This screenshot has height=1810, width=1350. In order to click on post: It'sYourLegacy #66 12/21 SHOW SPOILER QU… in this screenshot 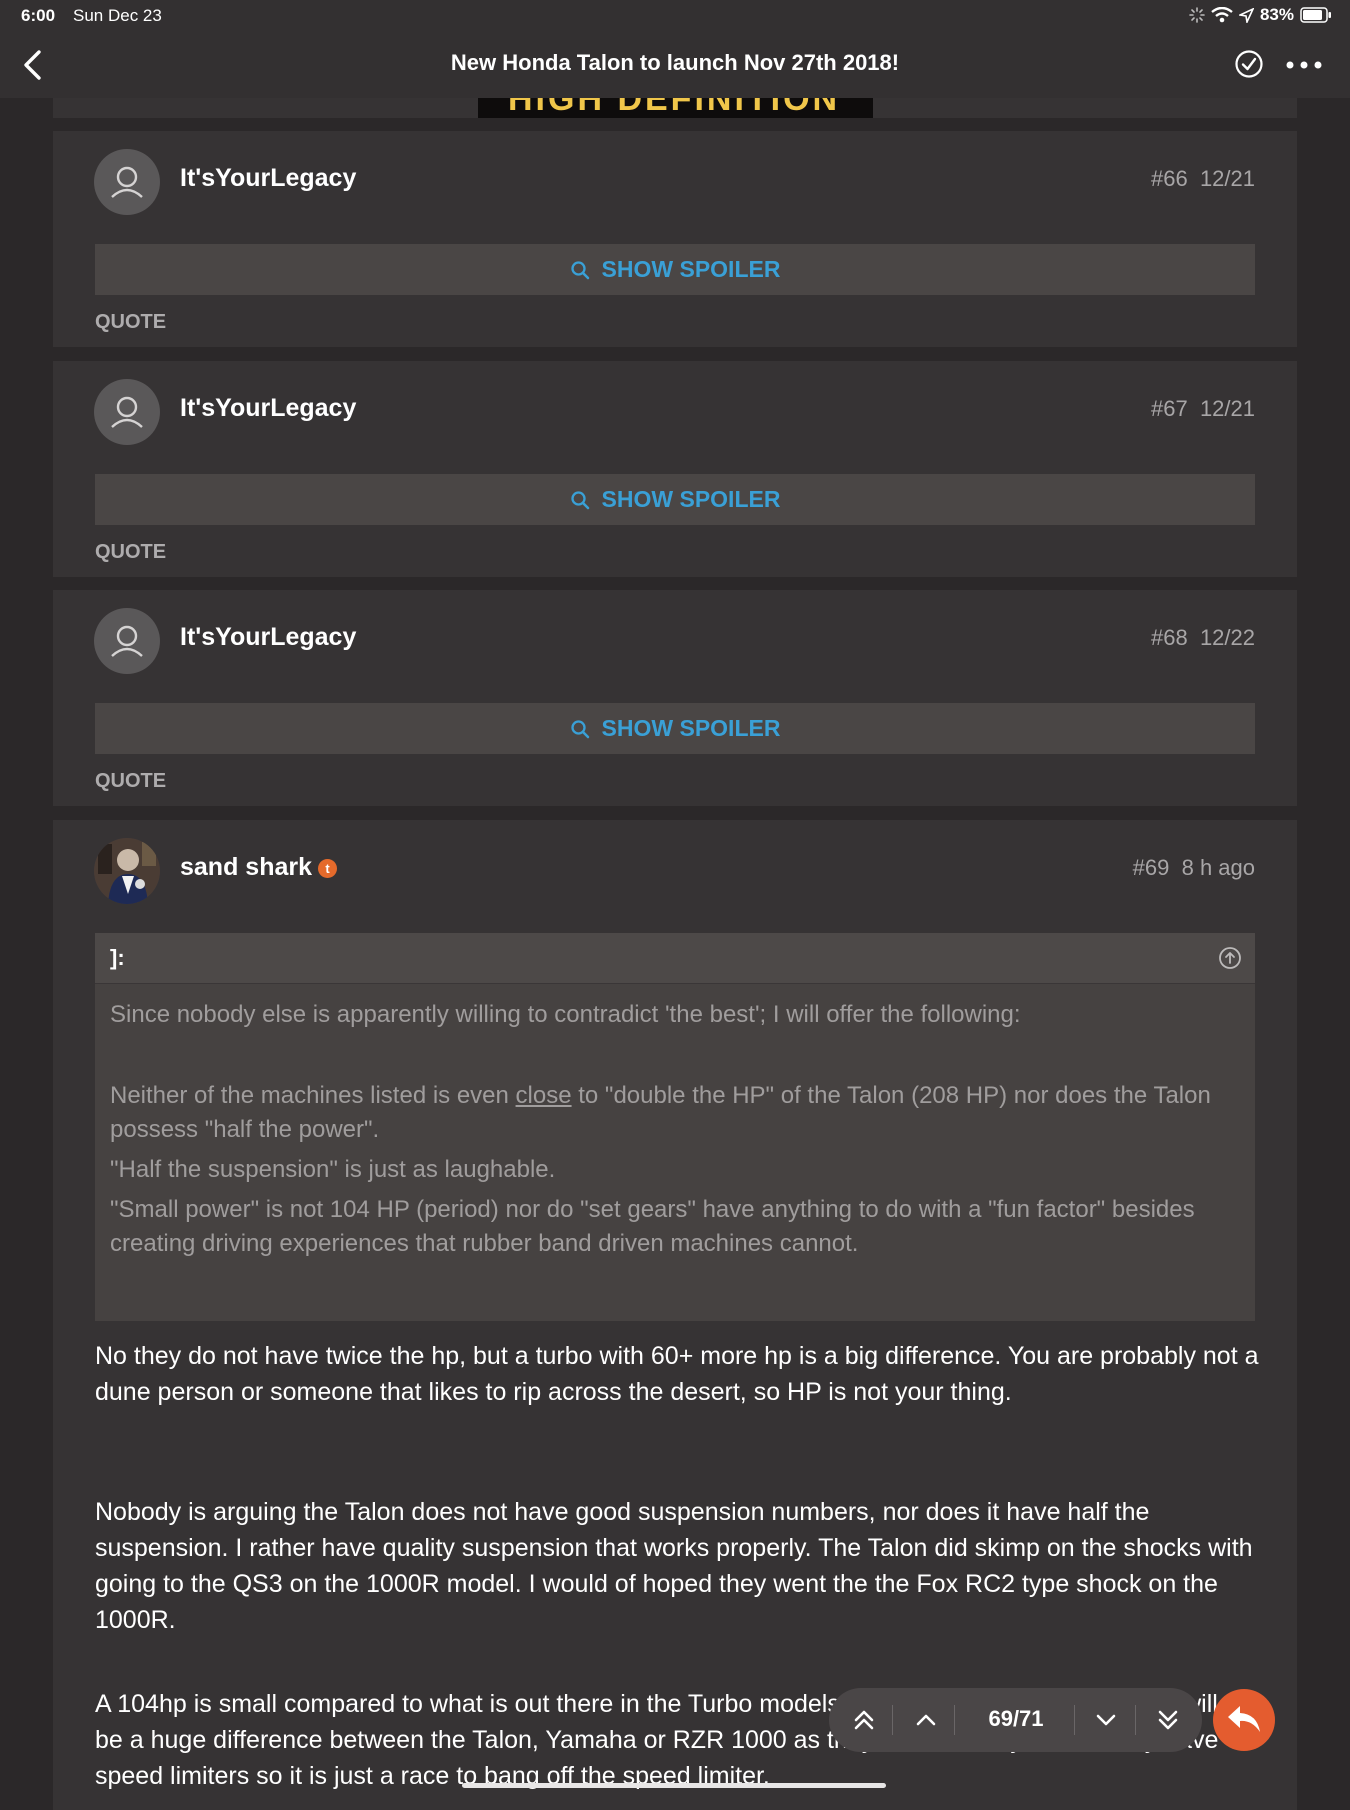, I will do `click(675, 239)`.